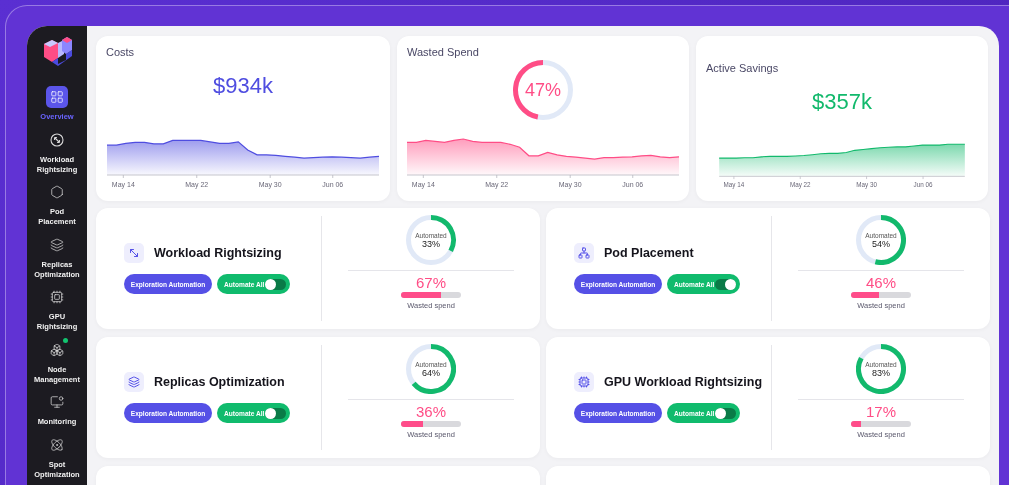 The image size is (1009, 485). Describe the element at coordinates (57, 244) in the screenshot. I see `layers-icon` at that location.